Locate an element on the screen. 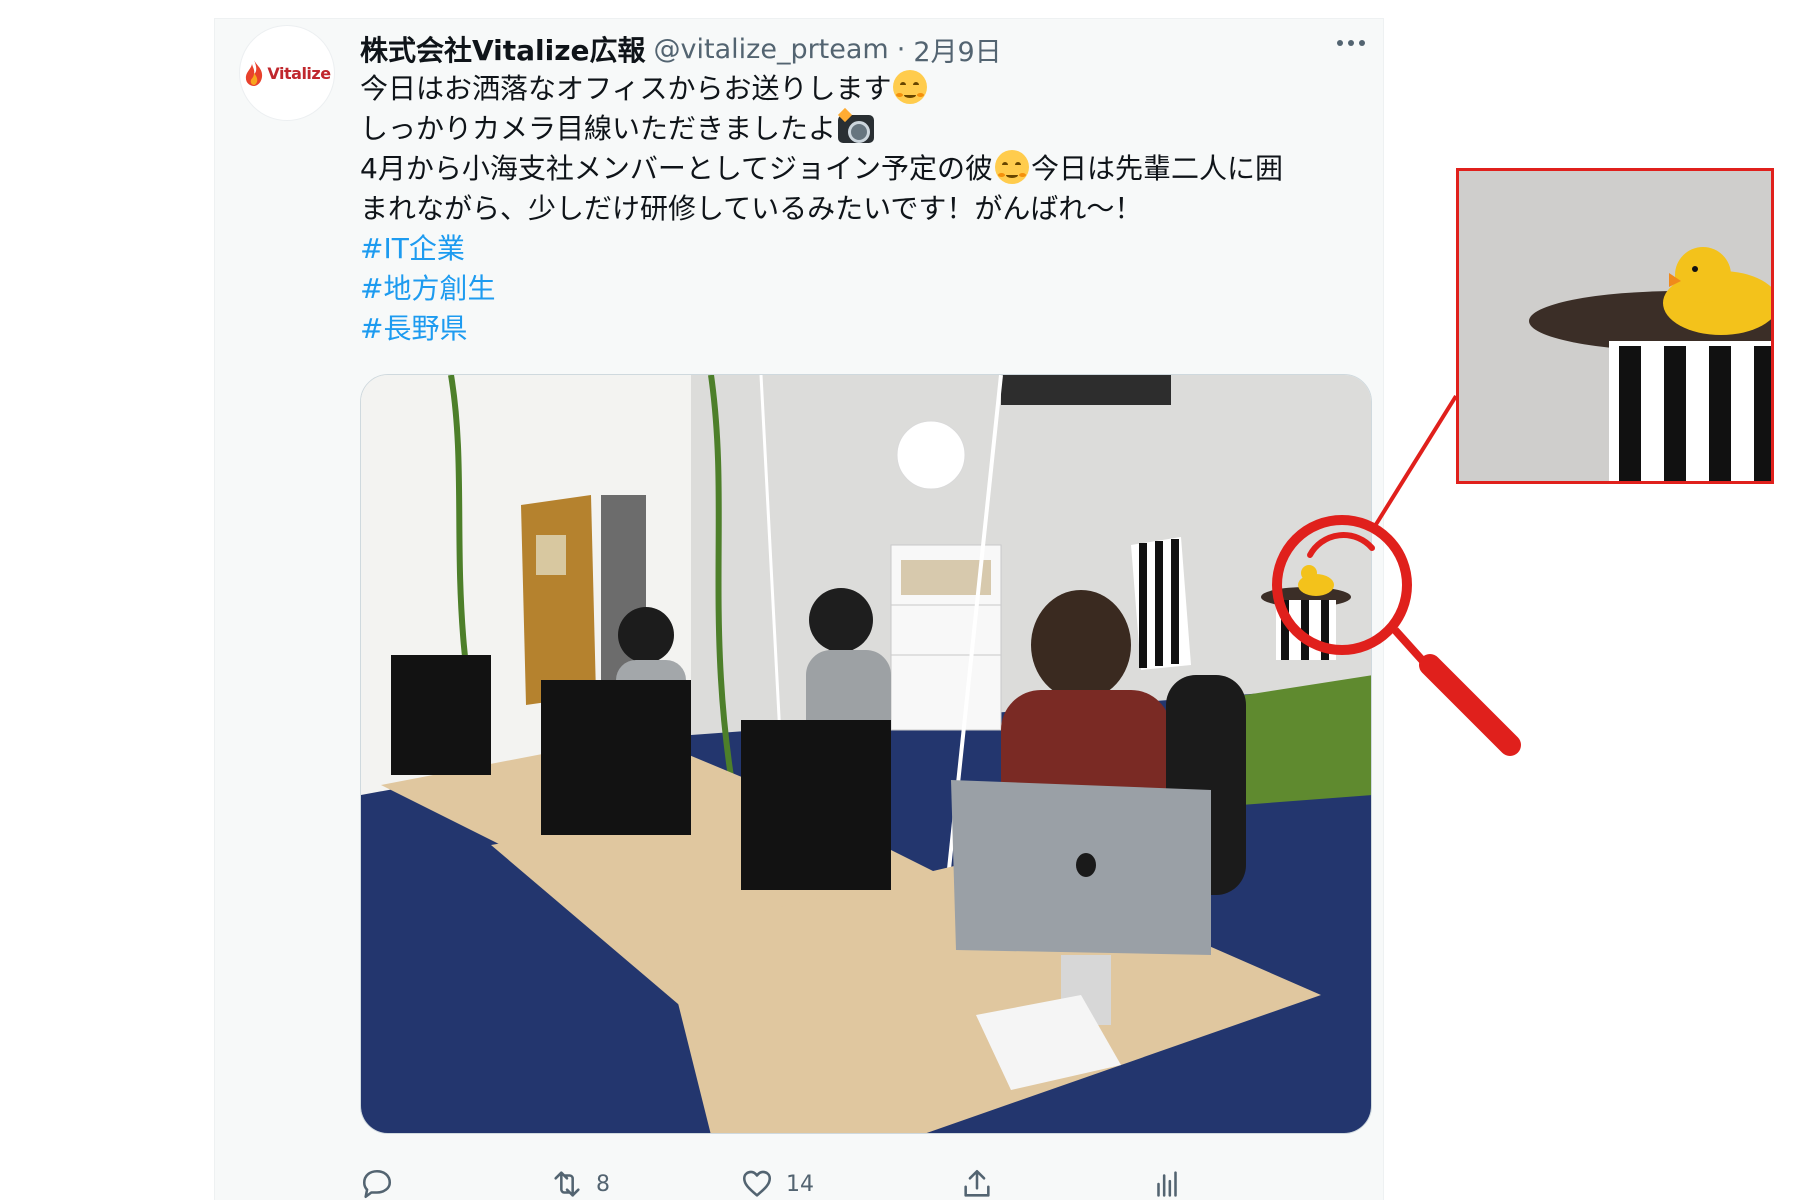 The height and width of the screenshot is (1200, 1800). pointer-line is located at coordinates (1415, 461).